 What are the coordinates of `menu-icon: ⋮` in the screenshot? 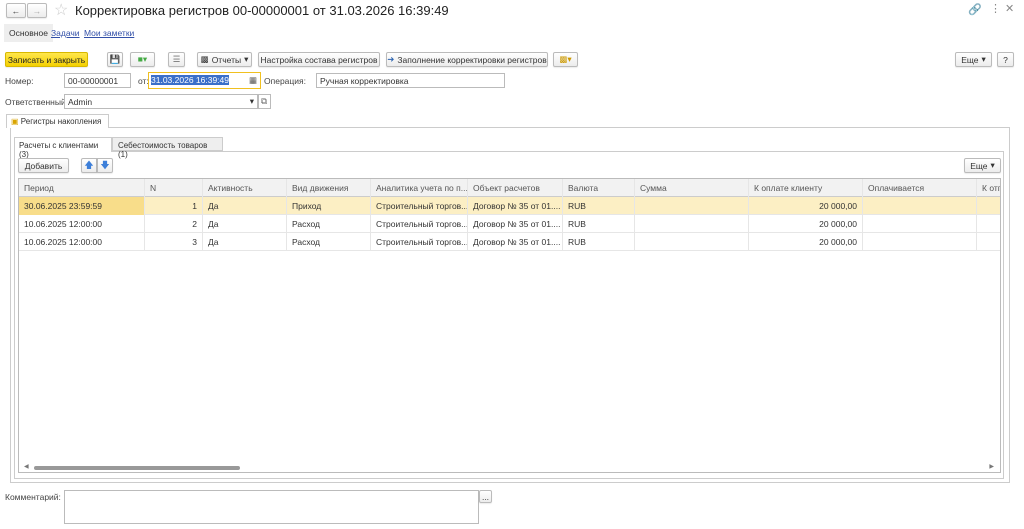 It's located at (995, 8).